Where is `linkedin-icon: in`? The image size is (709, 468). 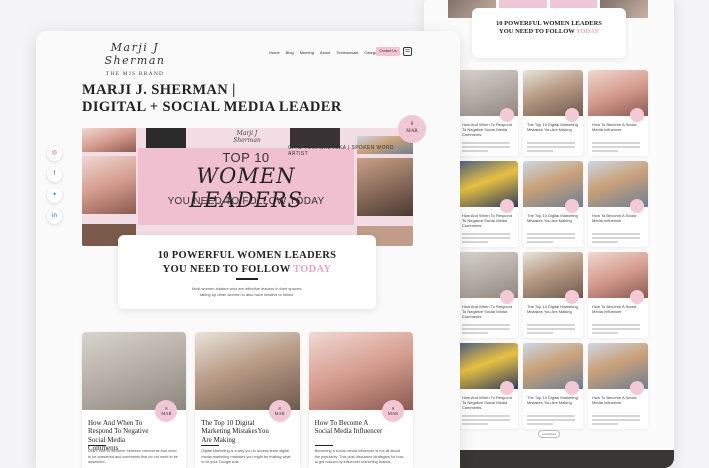
linkedin-icon: in is located at coordinates (54, 216).